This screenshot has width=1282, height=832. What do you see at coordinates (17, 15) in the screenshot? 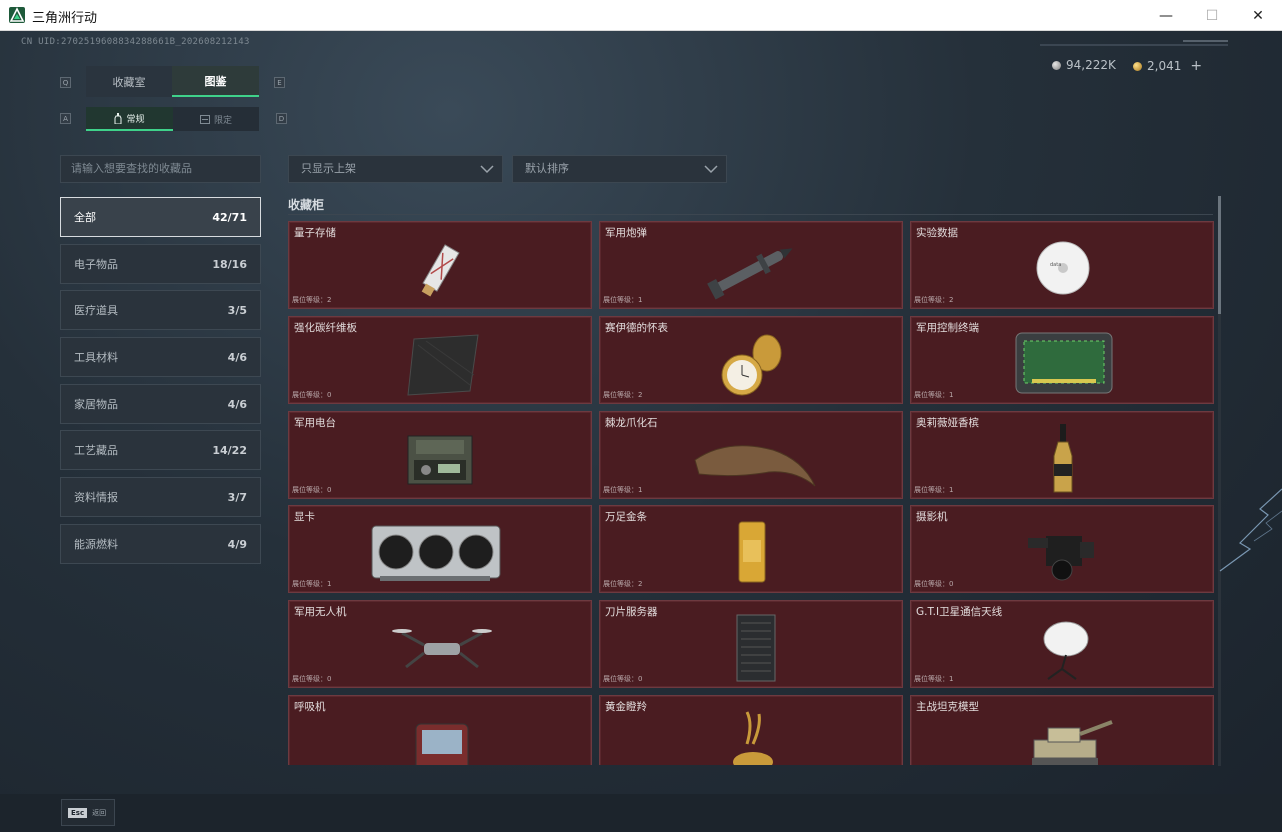
I see `app-logo-icon` at bounding box center [17, 15].